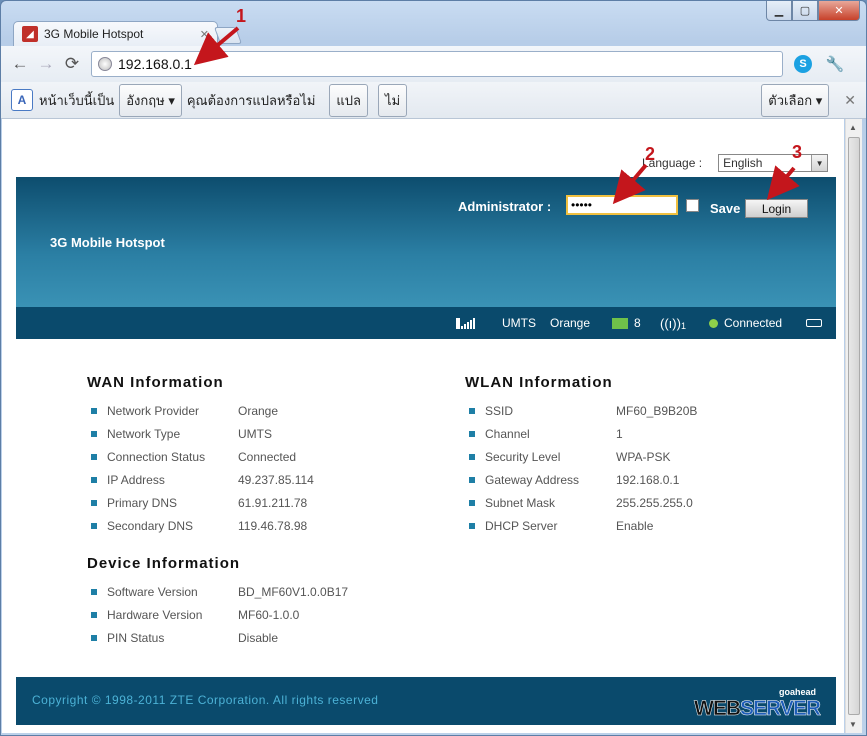  Describe the element at coordinates (648, 479) in the screenshot. I see `row-value: 192.168.0.1` at that location.